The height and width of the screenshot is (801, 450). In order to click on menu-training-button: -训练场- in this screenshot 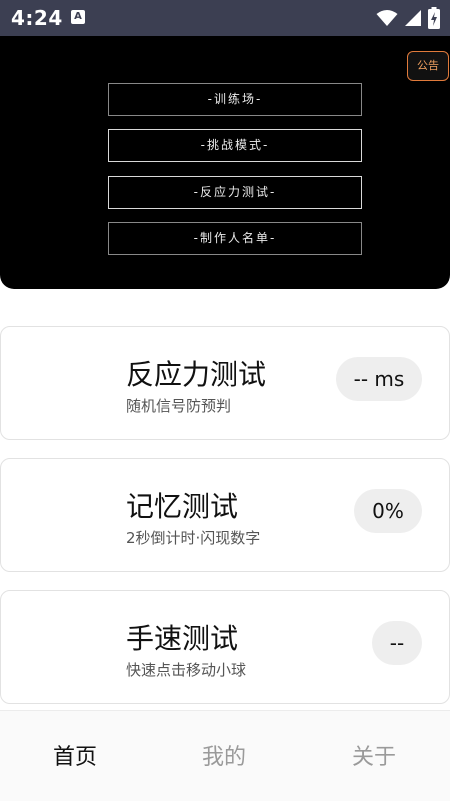, I will do `click(235, 99)`.